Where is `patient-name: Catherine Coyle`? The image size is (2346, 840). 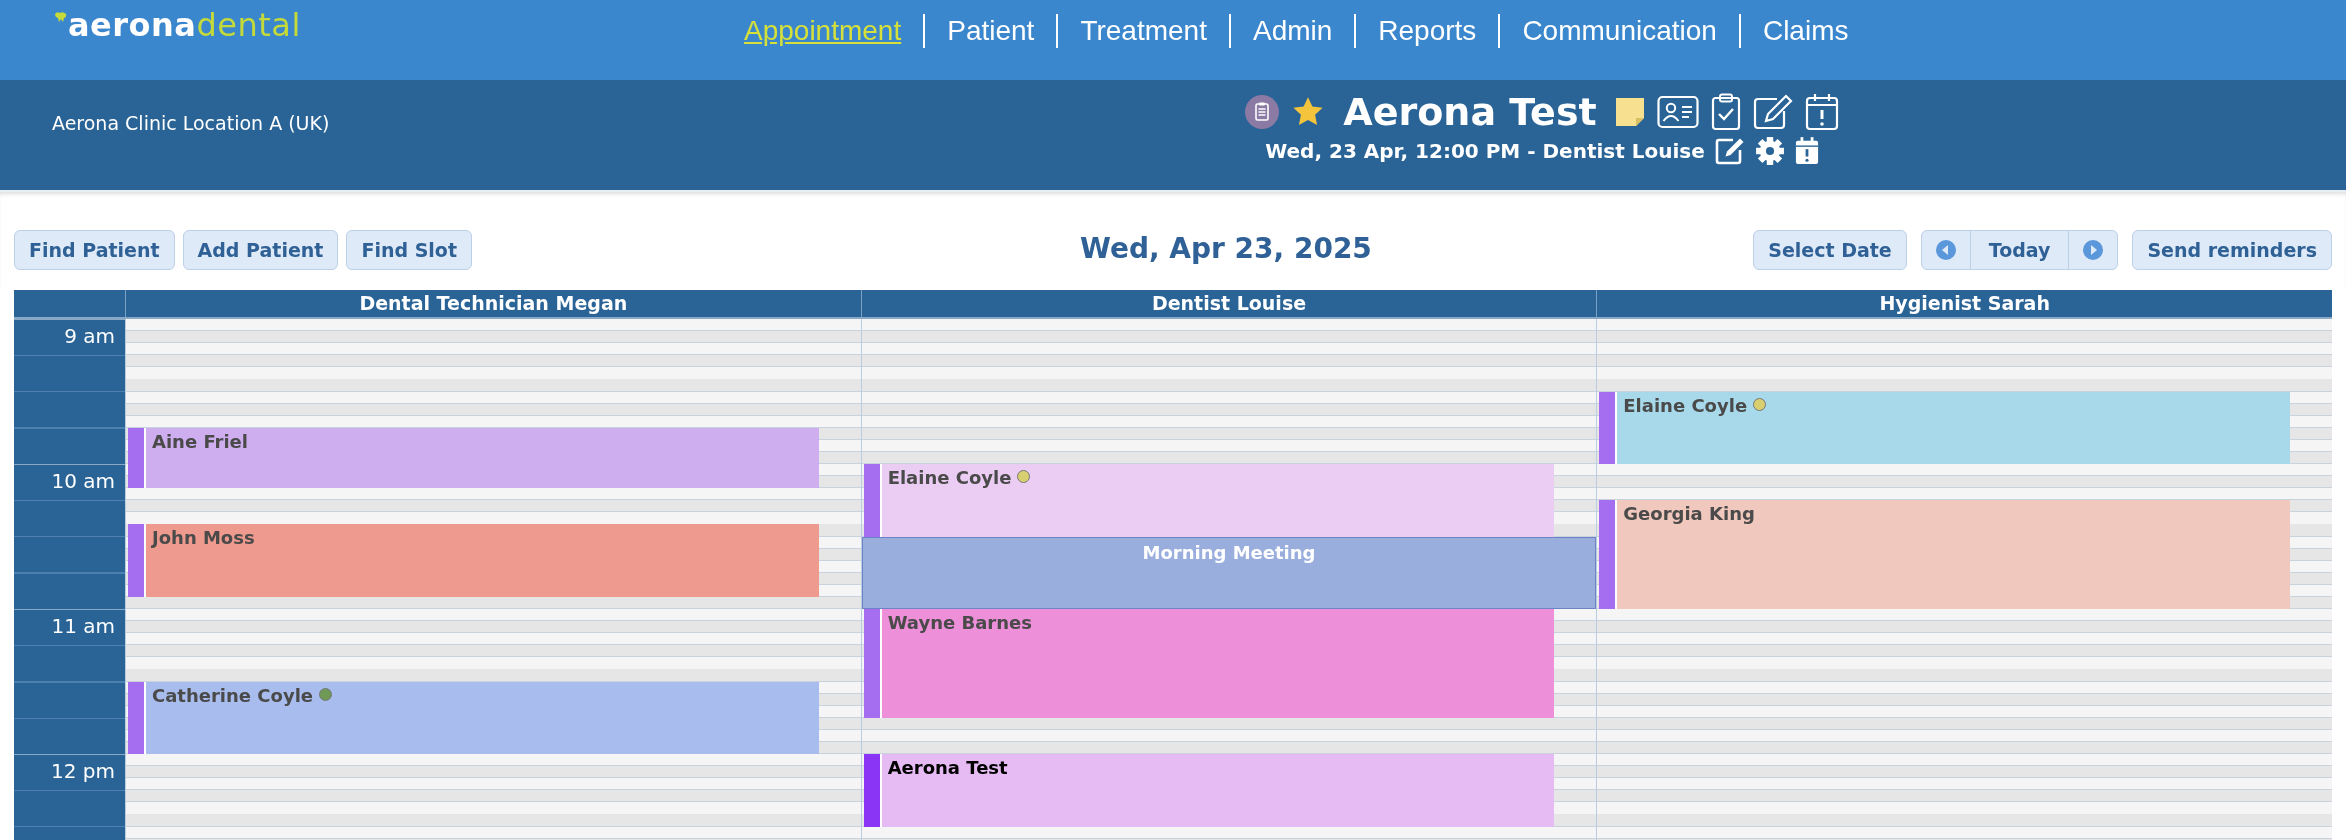 patient-name: Catherine Coyle is located at coordinates (232, 694).